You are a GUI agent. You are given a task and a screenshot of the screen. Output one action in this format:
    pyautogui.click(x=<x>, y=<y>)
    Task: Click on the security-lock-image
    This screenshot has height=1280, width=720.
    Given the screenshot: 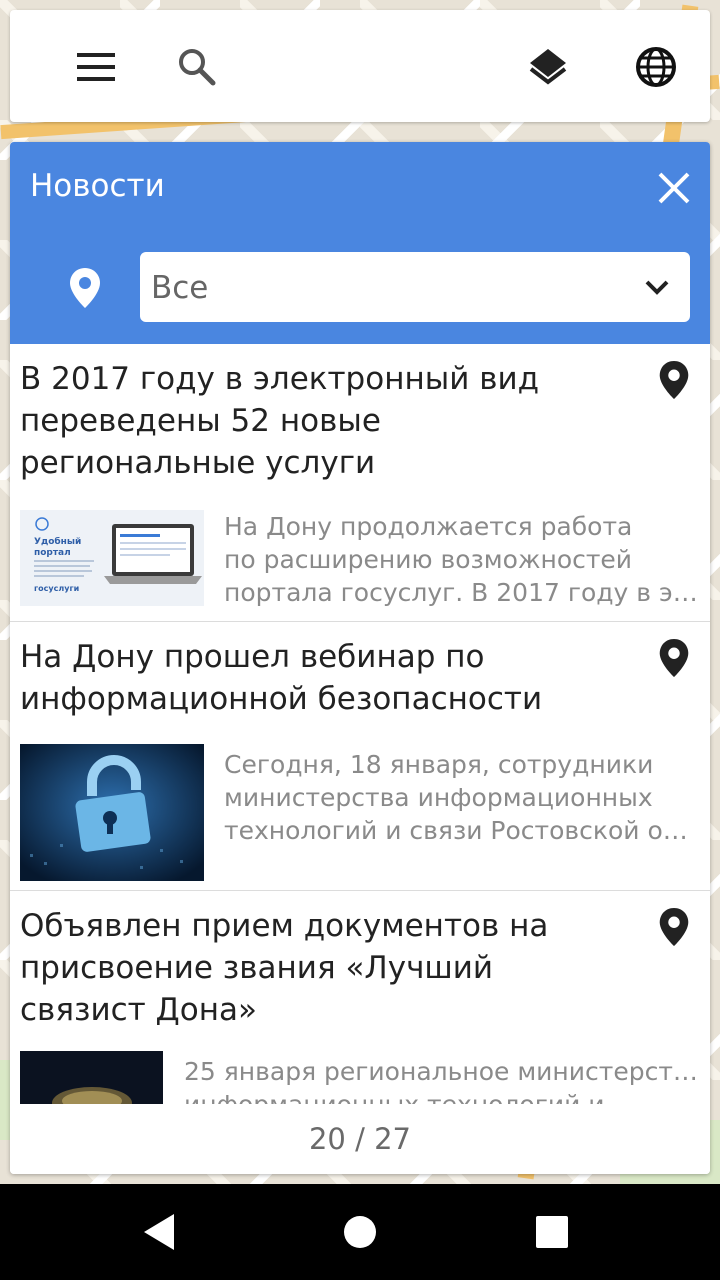 What is the action you would take?
    pyautogui.click(x=112, y=812)
    